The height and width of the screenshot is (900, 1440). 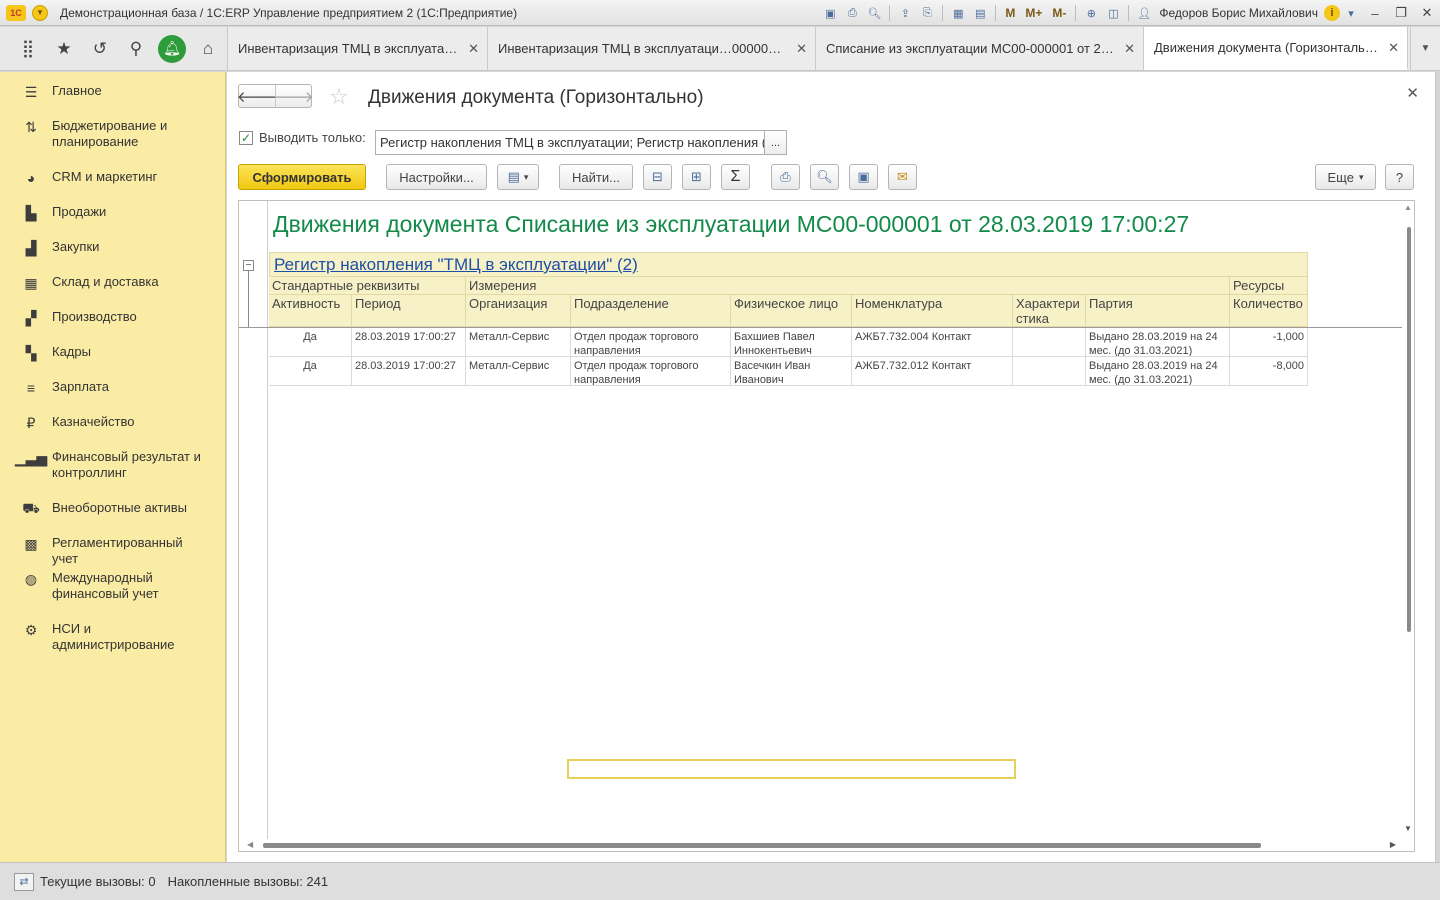 I want to click on sidebar-item-main: ☰ Главное, so click(x=113, y=91).